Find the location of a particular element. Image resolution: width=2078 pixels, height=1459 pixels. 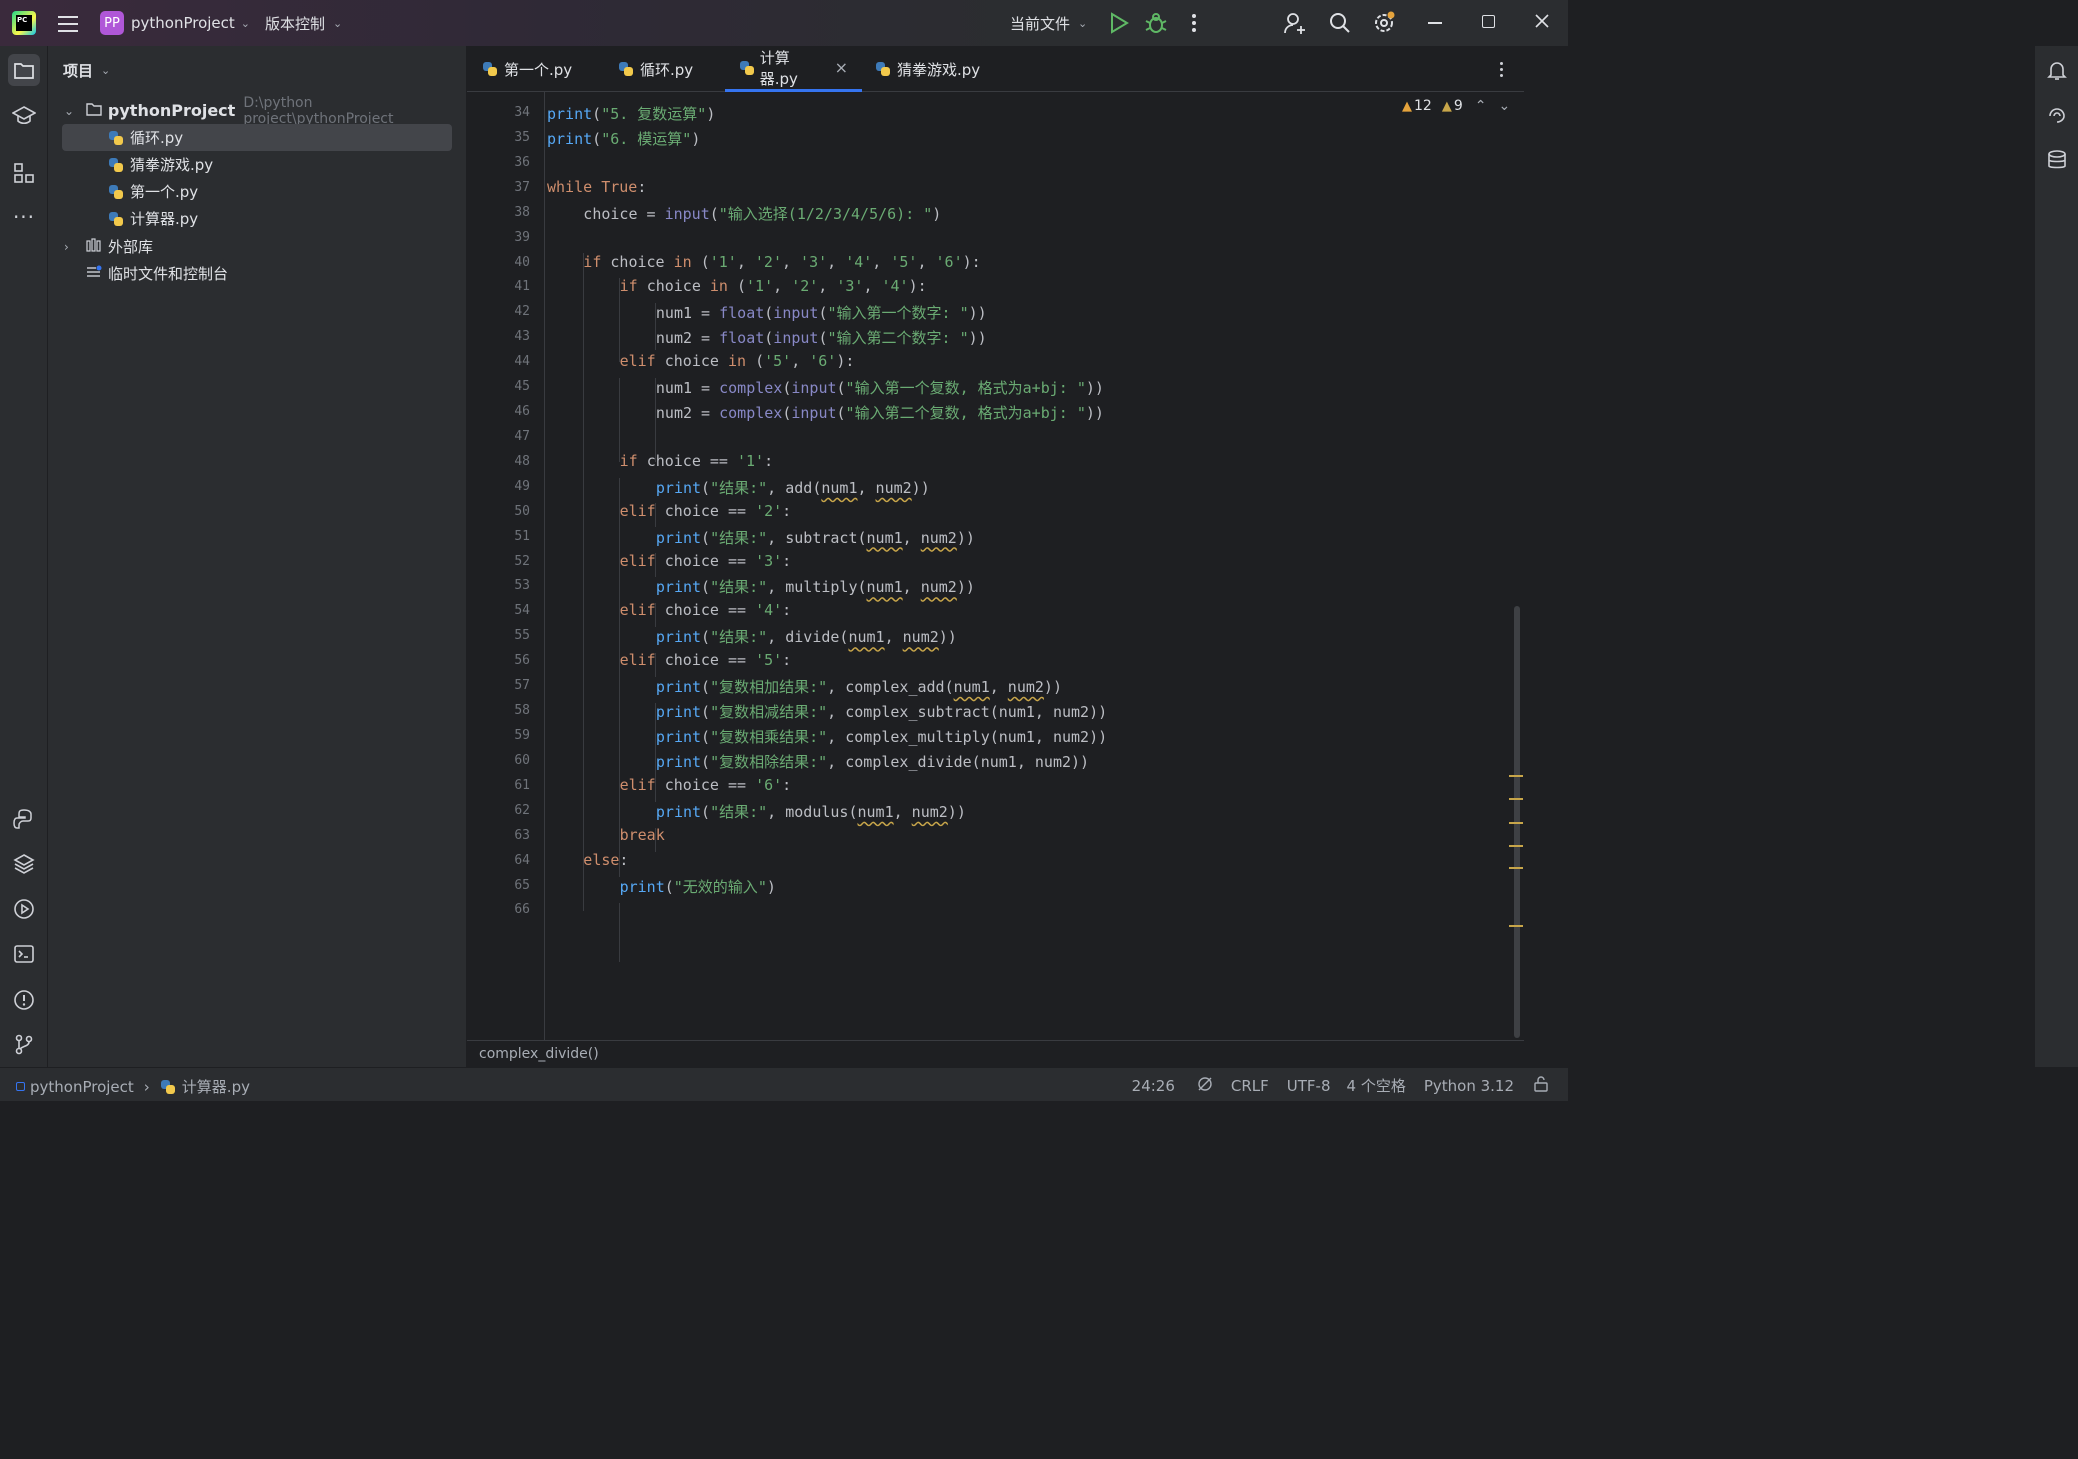

code-token: print is located at coordinates (678, 811).